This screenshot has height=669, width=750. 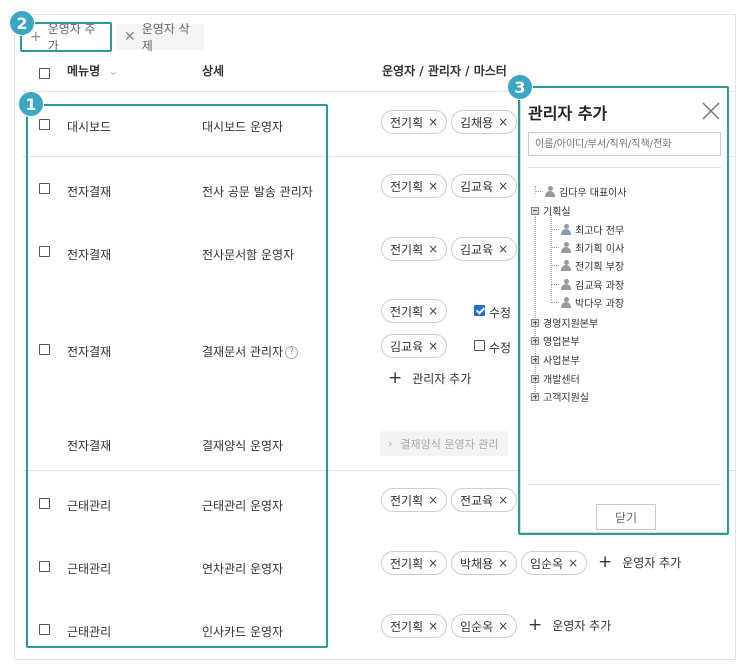 I want to click on step-badge-1: 1, so click(x=31, y=104).